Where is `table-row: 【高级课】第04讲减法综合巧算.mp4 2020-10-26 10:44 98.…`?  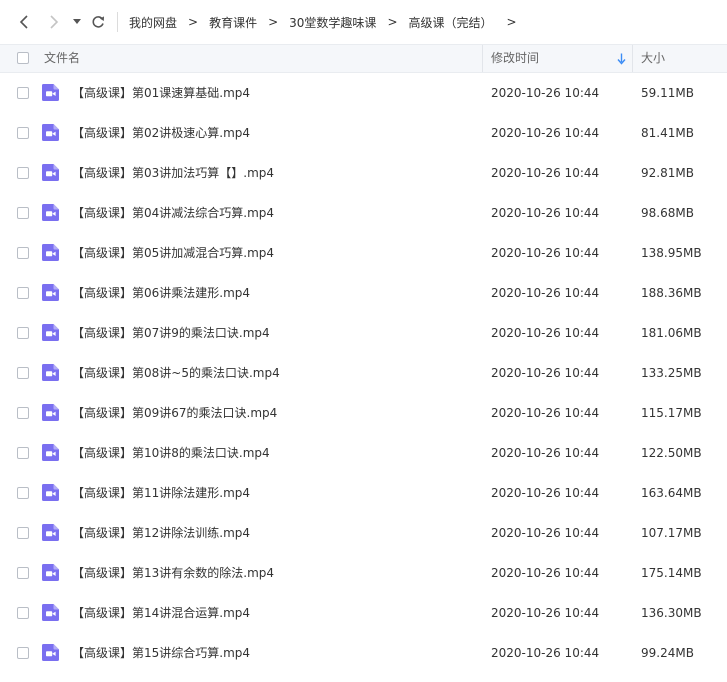
table-row: 【高级课】第04讲减法综合巧算.mp4 2020-10-26 10:44 98.… is located at coordinates (363, 213).